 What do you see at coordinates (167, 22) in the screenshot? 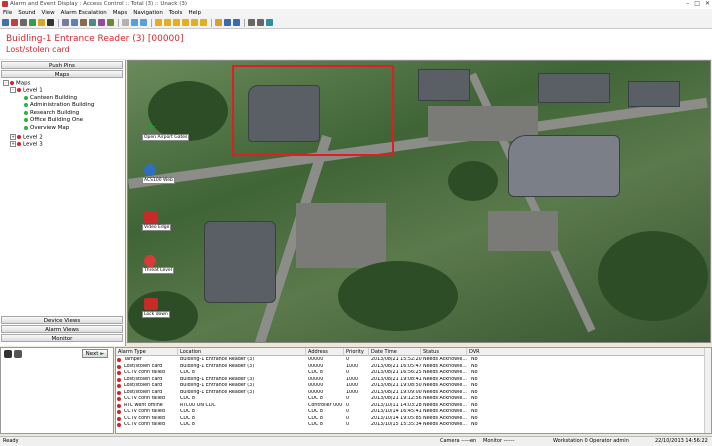
I see `arrow-down-icon` at bounding box center [167, 22].